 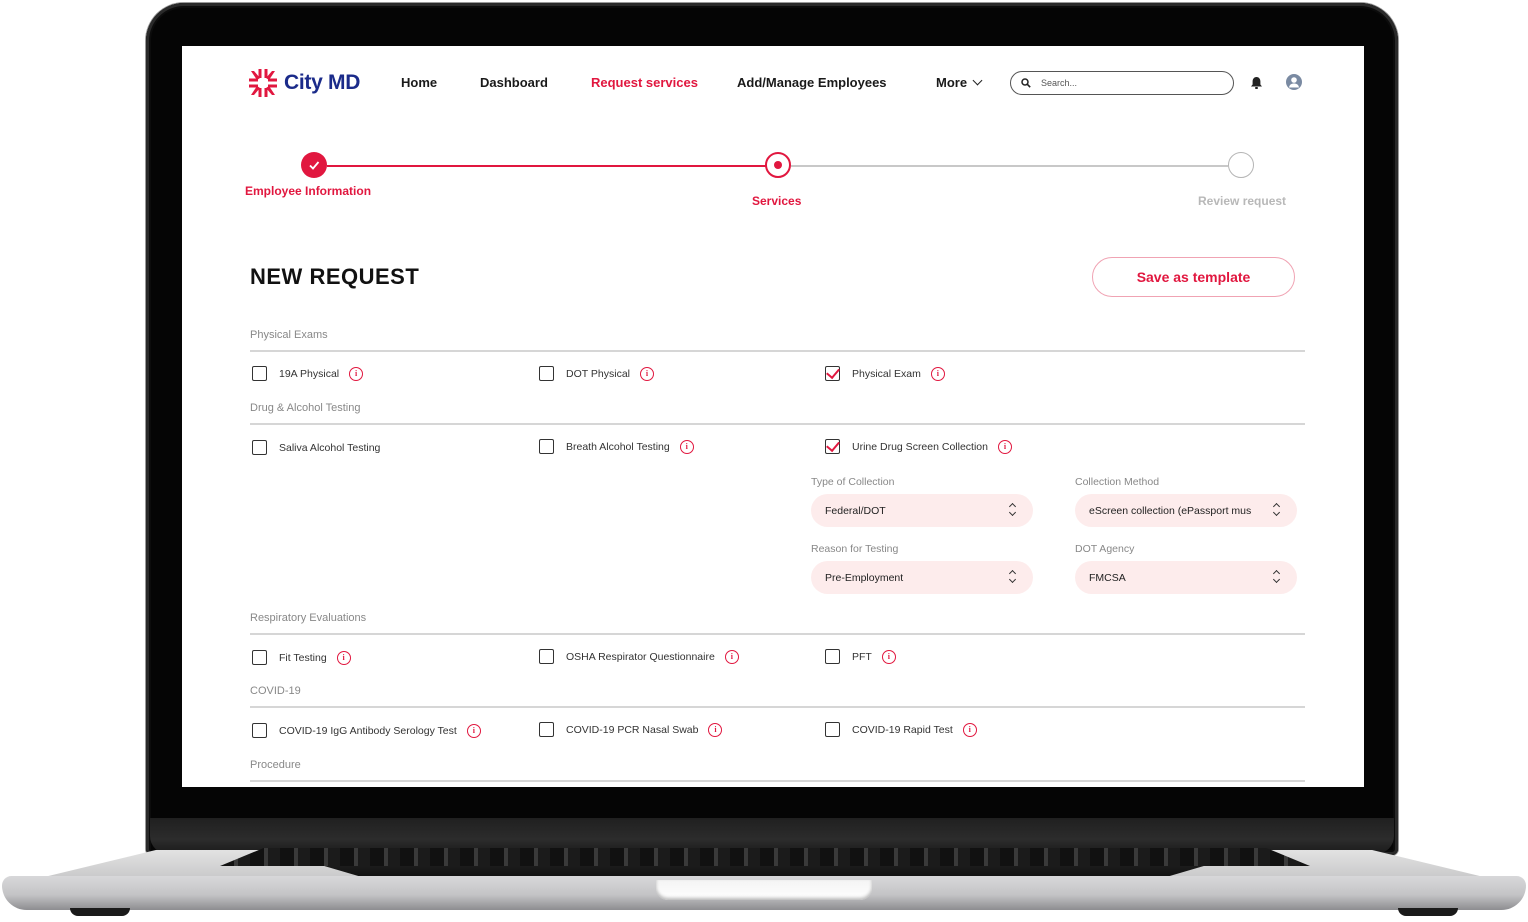 I want to click on option-label: Urine Drug Screen Collection, so click(x=920, y=446).